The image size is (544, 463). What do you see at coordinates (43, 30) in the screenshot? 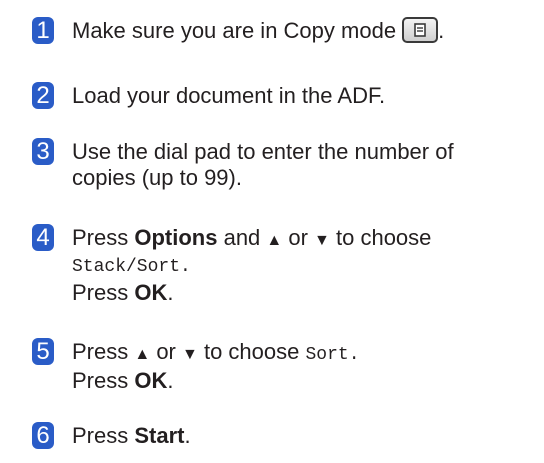
I see `step-number-badge: 1` at bounding box center [43, 30].